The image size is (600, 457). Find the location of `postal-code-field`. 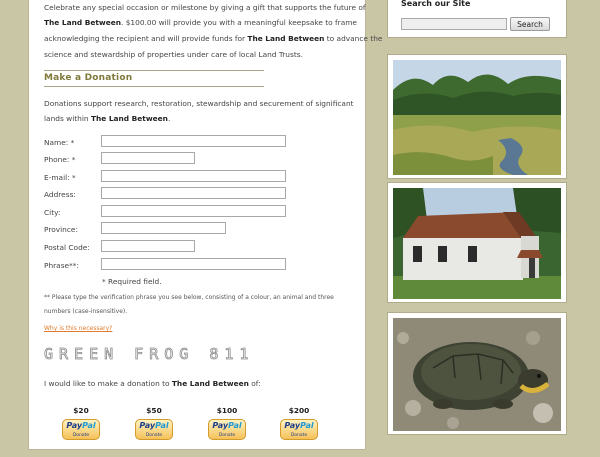

postal-code-field is located at coordinates (148, 246).